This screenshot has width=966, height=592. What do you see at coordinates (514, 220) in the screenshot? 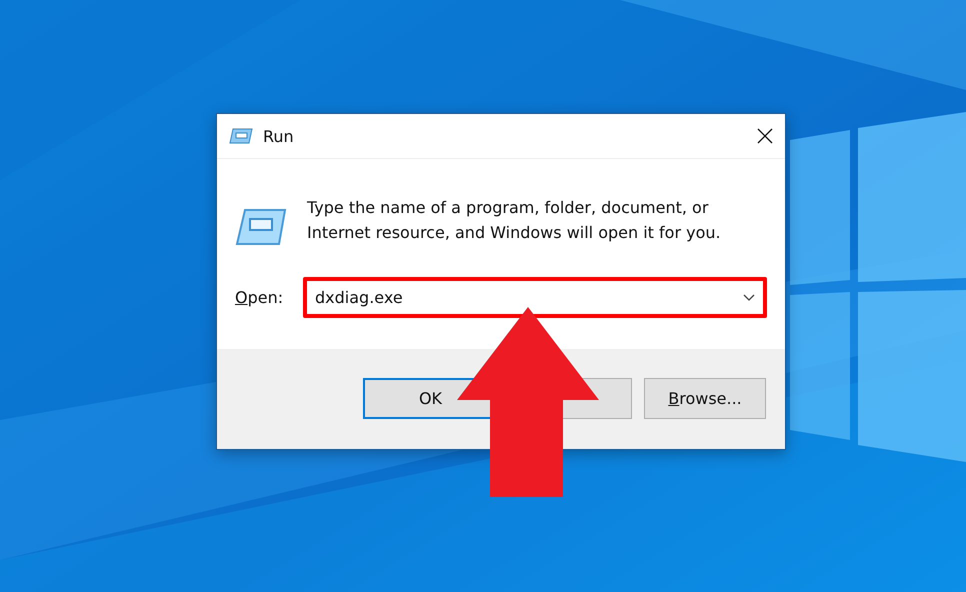
I see `instruction-text: Type the name of a program, folder, document, or Internet resource, and Windows will open it for you.` at bounding box center [514, 220].